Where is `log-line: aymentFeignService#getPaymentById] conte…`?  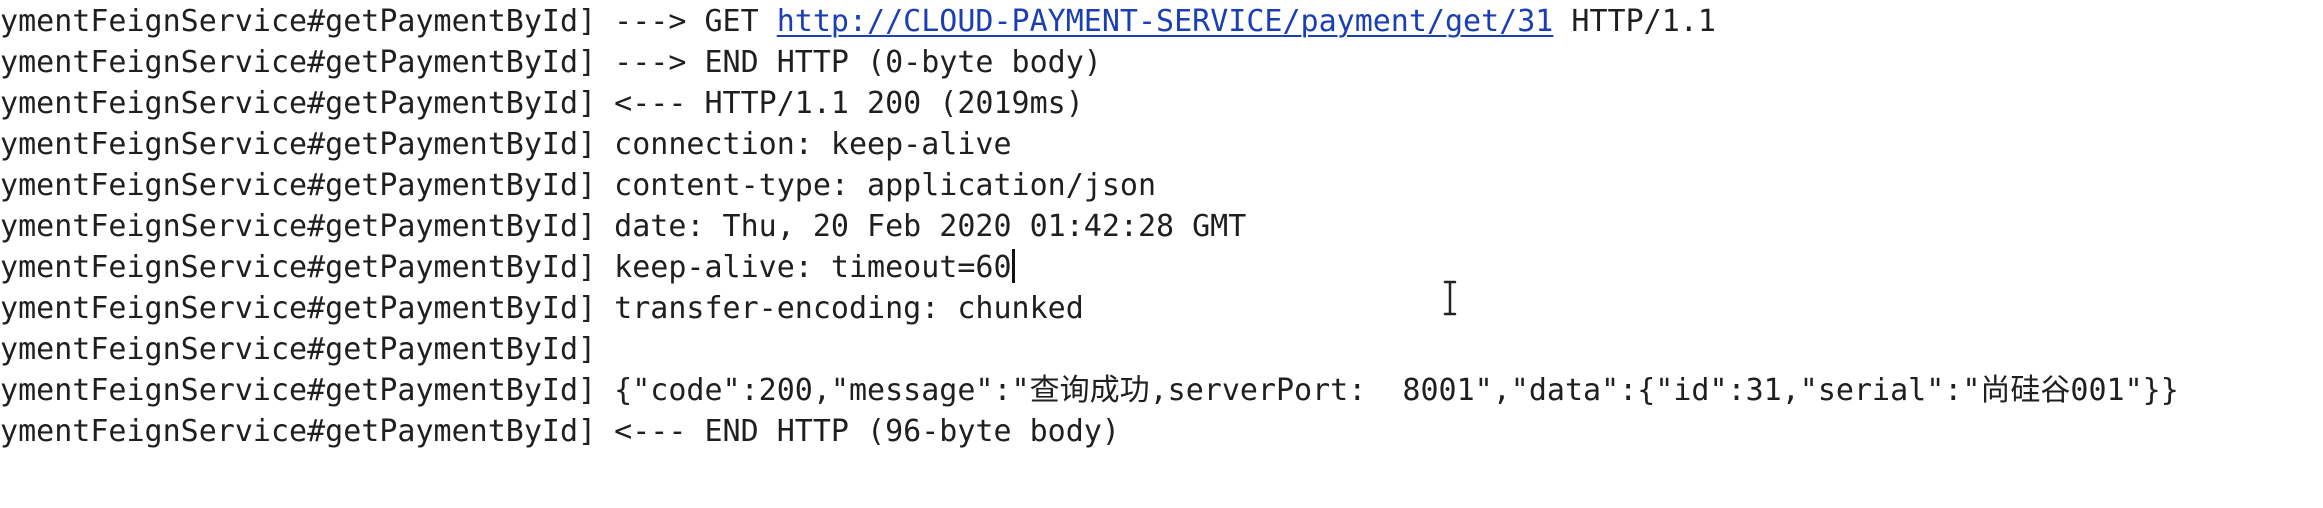 log-line: aymentFeignService#getPaymentById] conte… is located at coordinates (578, 185).